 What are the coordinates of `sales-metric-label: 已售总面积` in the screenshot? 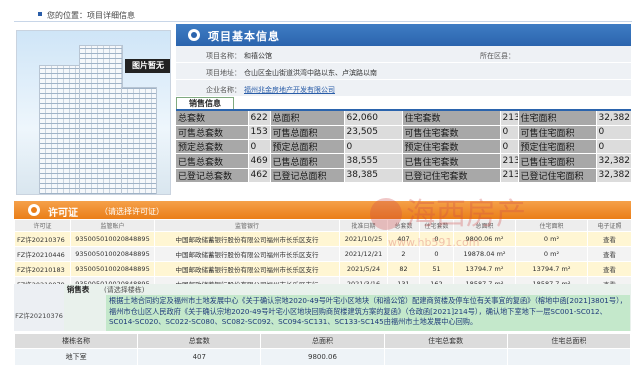 It's located at (307, 161).